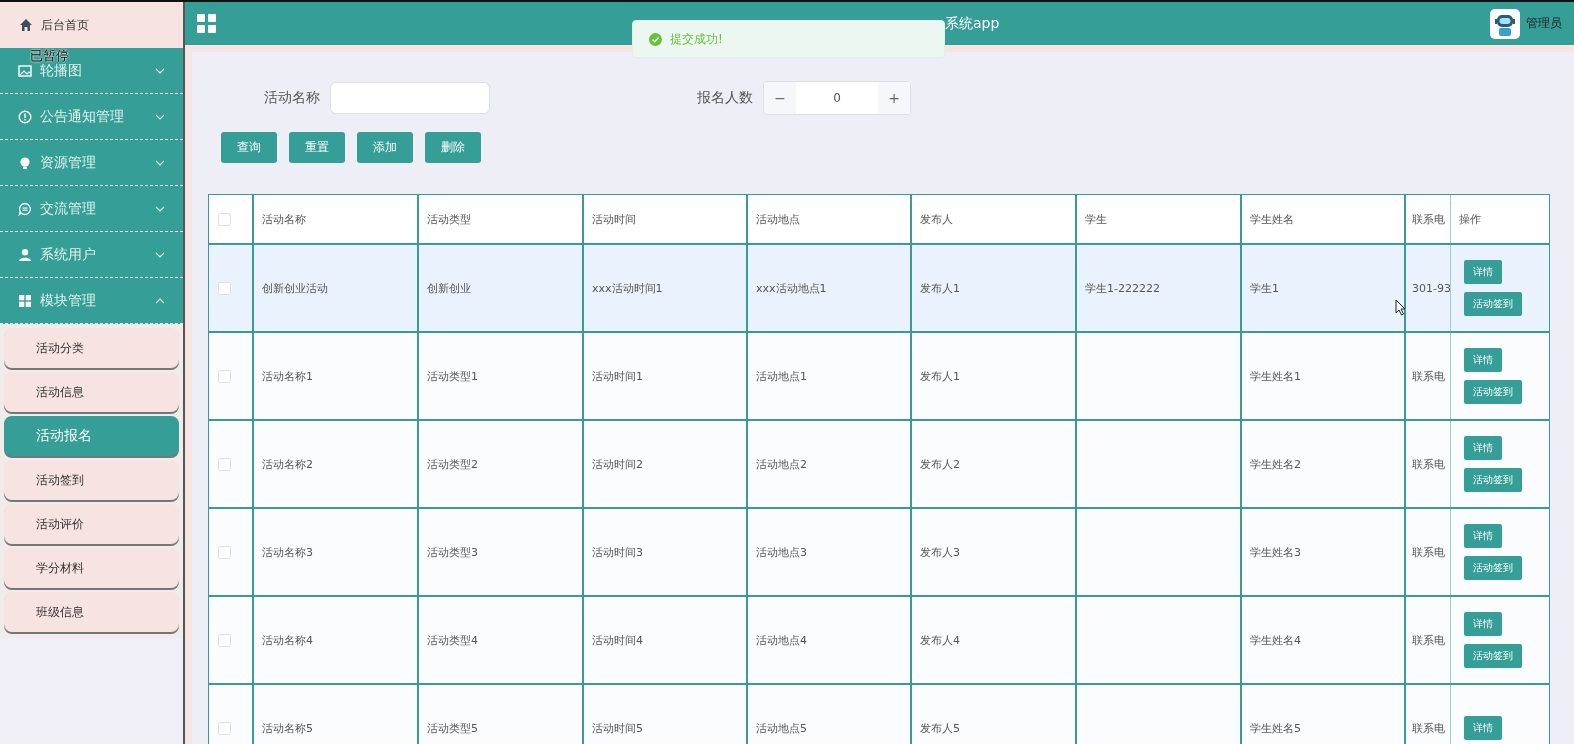  What do you see at coordinates (617, 640) in the screenshot?
I see `table-cell: 活动时间4` at bounding box center [617, 640].